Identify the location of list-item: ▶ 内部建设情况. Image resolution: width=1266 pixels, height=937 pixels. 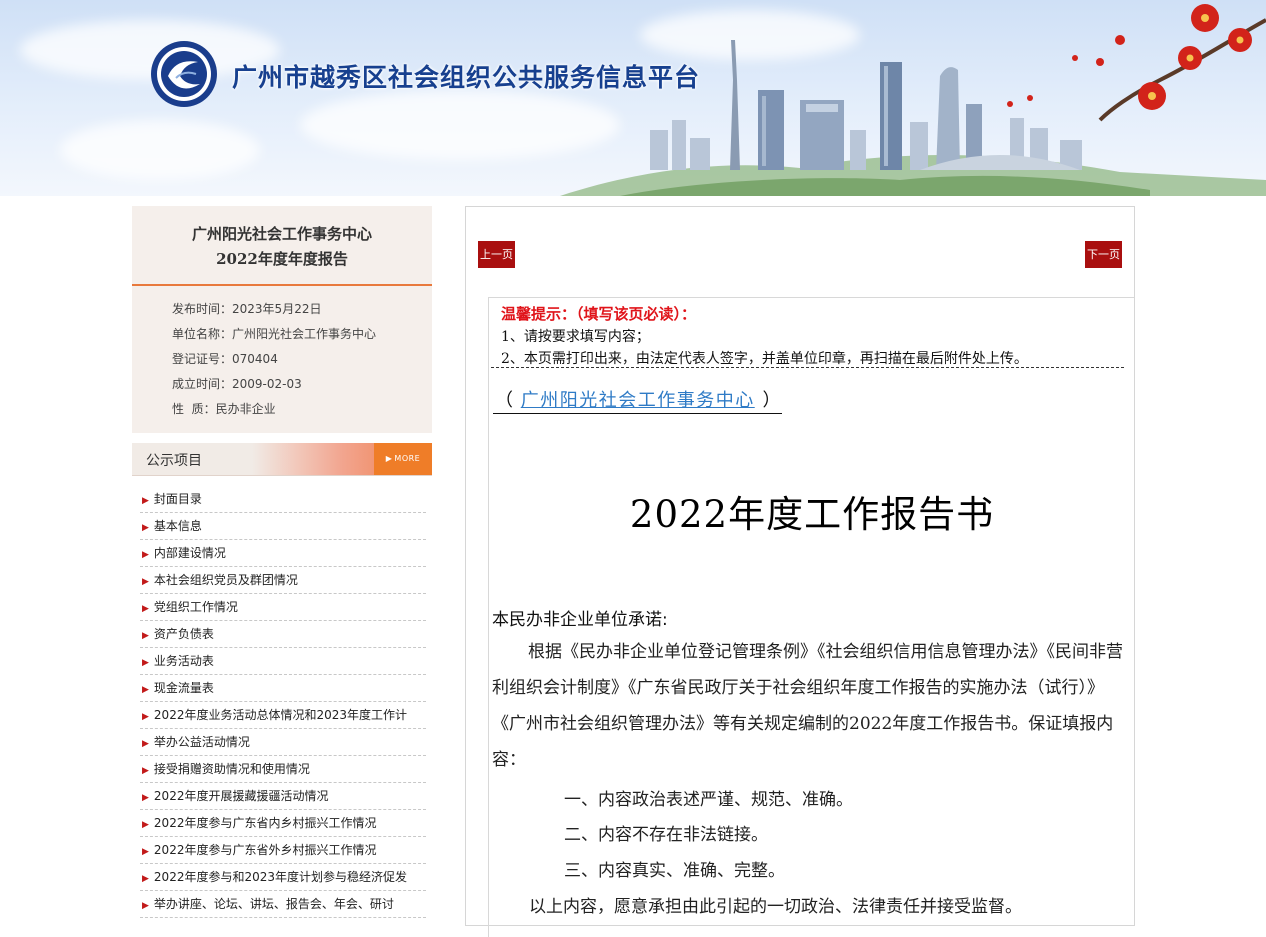
(283, 553).